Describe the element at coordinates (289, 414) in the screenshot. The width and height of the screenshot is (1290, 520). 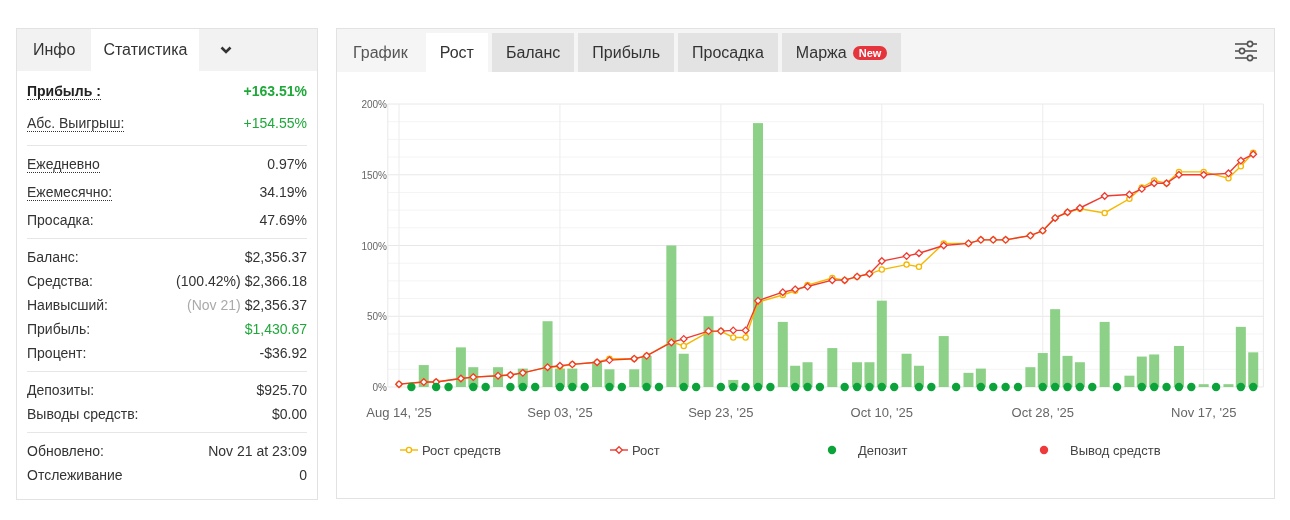
I see `stat-value: $0.00` at that location.